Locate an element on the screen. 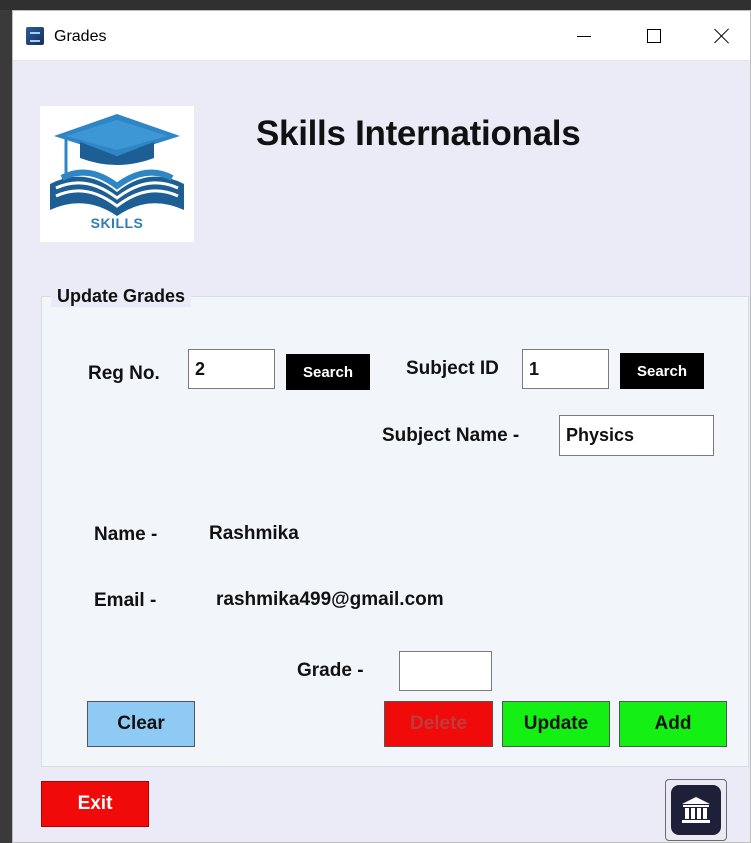  search-reg-button: Search is located at coordinates (328, 372).